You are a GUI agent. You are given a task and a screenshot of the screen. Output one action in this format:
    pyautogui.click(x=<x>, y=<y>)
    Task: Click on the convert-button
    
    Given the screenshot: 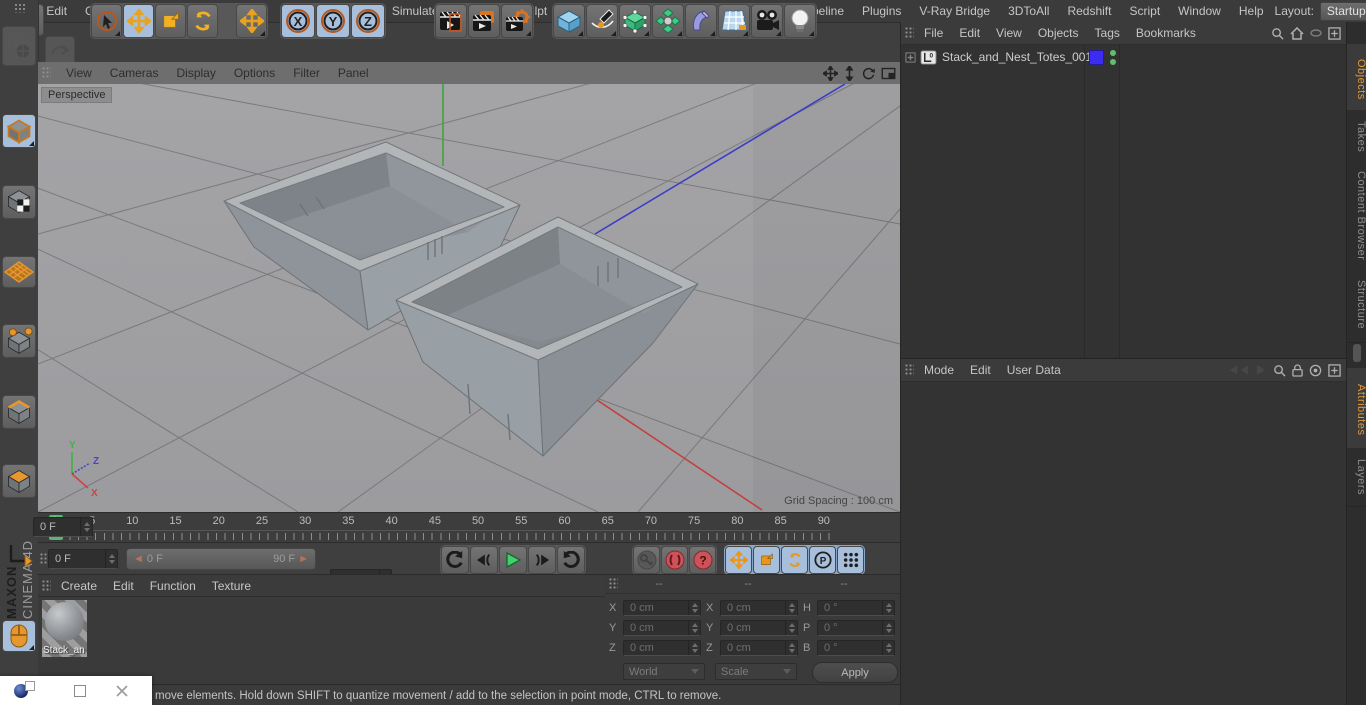 What is the action you would take?
    pyautogui.click(x=19, y=46)
    